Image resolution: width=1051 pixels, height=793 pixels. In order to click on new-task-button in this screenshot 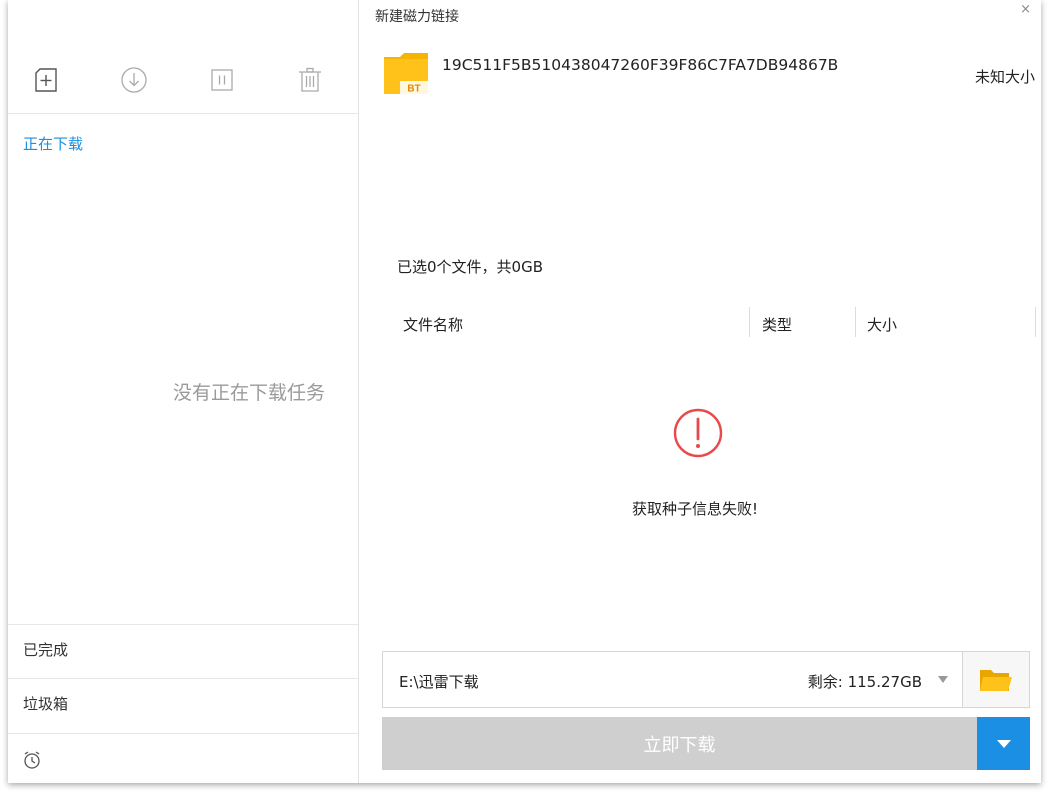, I will do `click(46, 80)`.